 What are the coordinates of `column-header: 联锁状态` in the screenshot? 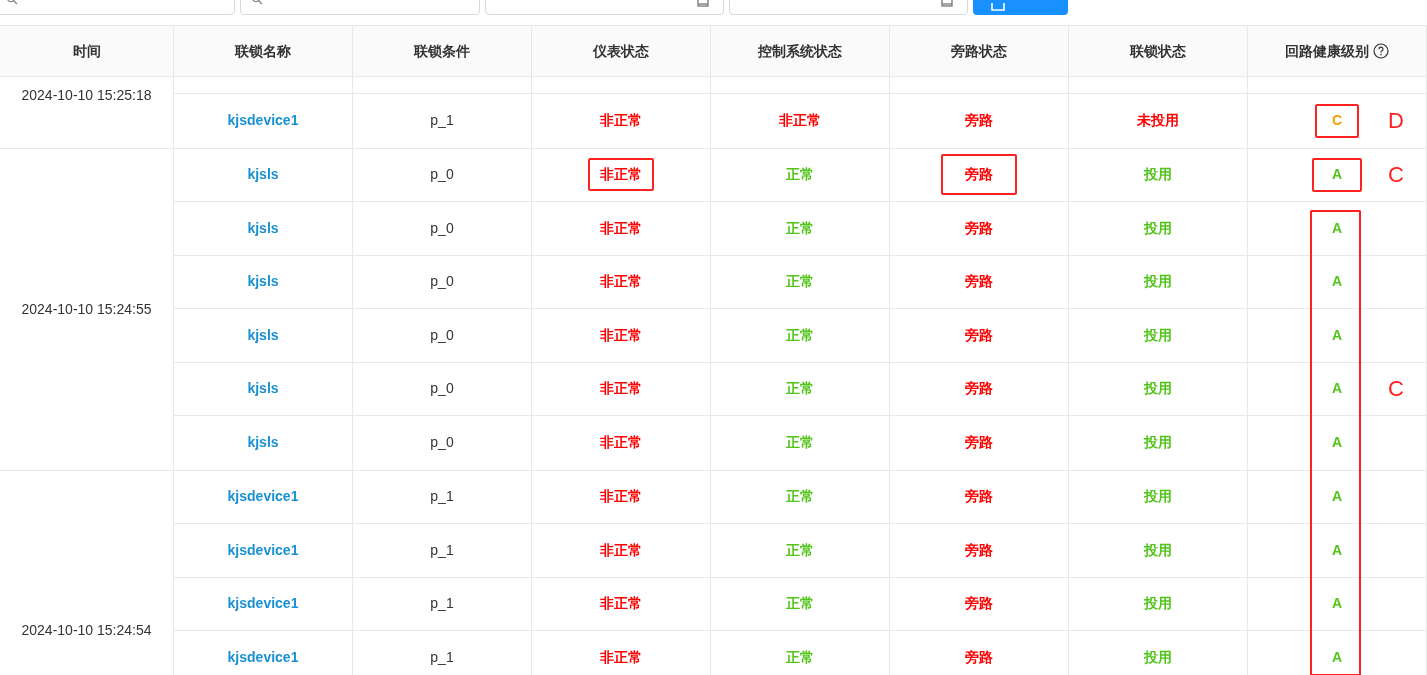 It's located at (1158, 51).